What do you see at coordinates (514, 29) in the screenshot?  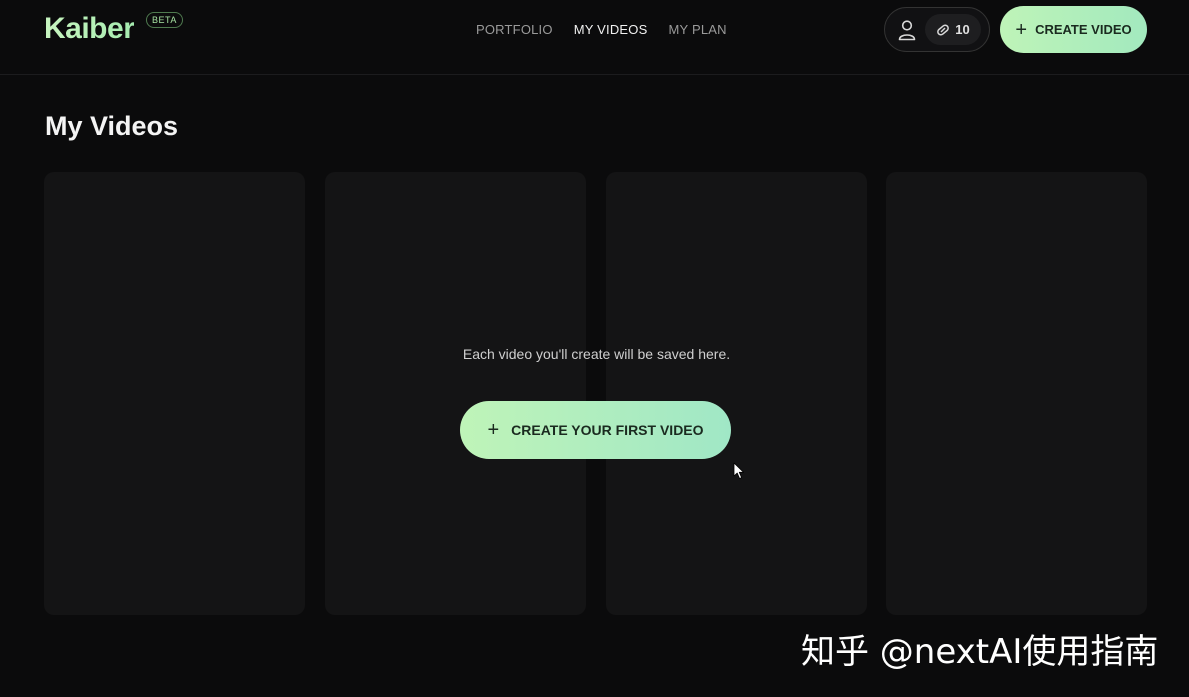 I see `nav-portfolio: PORTFOLIO` at bounding box center [514, 29].